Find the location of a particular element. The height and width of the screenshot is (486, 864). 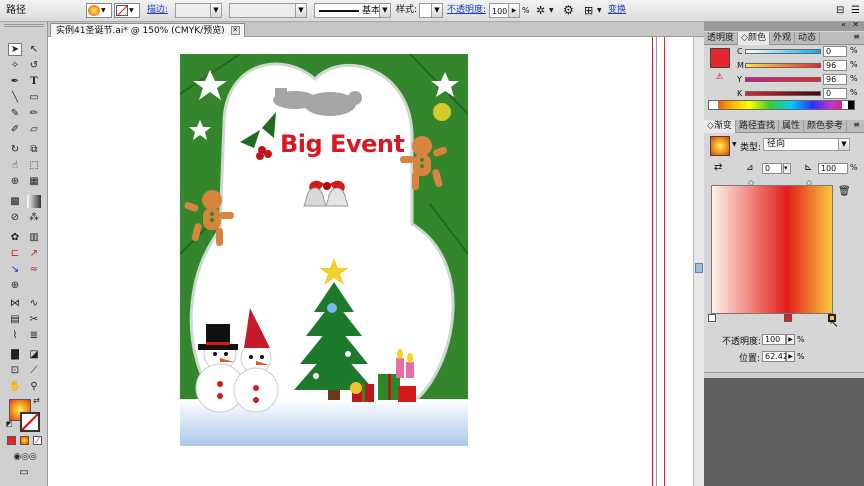

symbol-sprayer-tool-icon: ✿ is located at coordinates (15, 237).